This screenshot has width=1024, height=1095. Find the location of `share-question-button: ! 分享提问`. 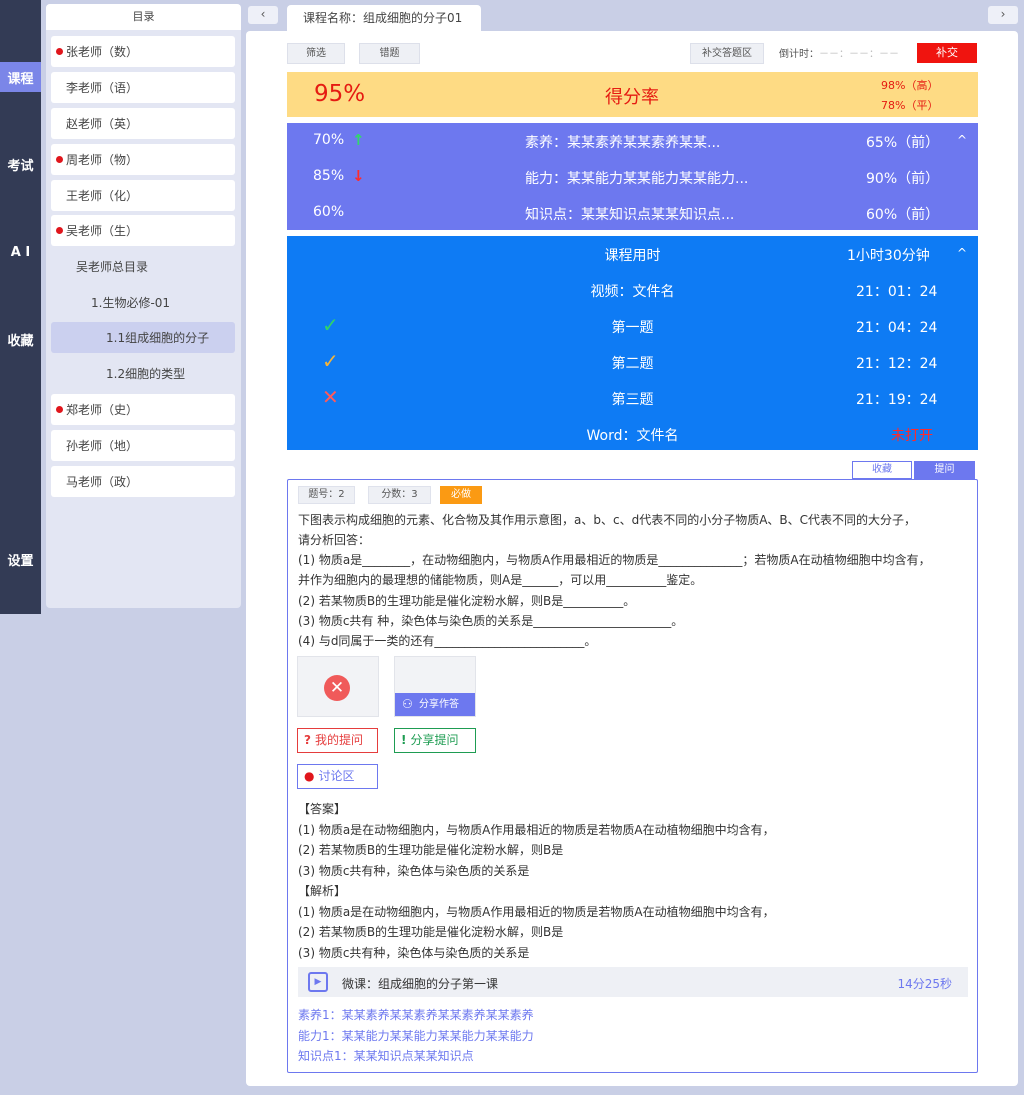

share-question-button: ! 分享提问 is located at coordinates (435, 740).